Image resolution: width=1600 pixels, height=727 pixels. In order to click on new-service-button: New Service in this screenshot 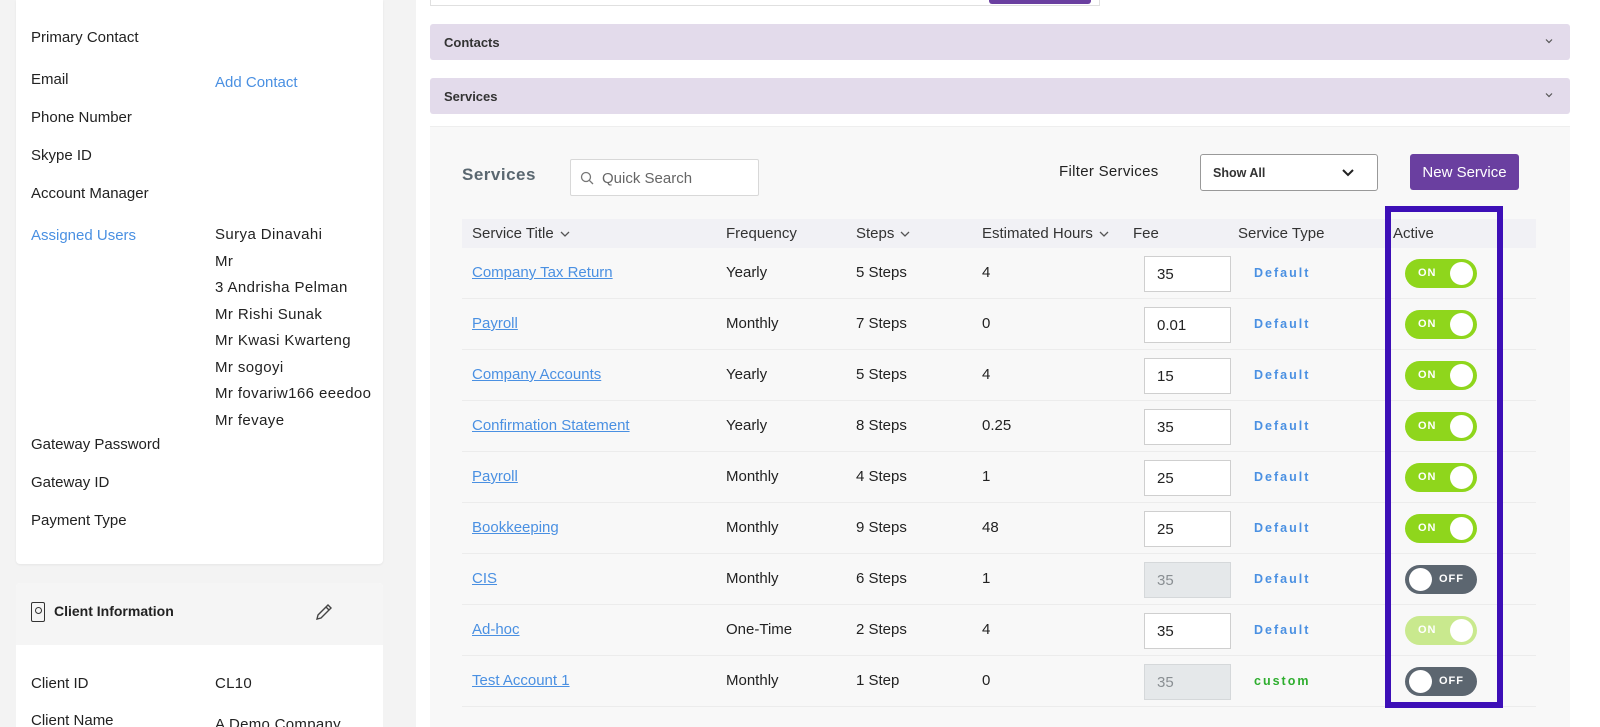, I will do `click(1464, 172)`.